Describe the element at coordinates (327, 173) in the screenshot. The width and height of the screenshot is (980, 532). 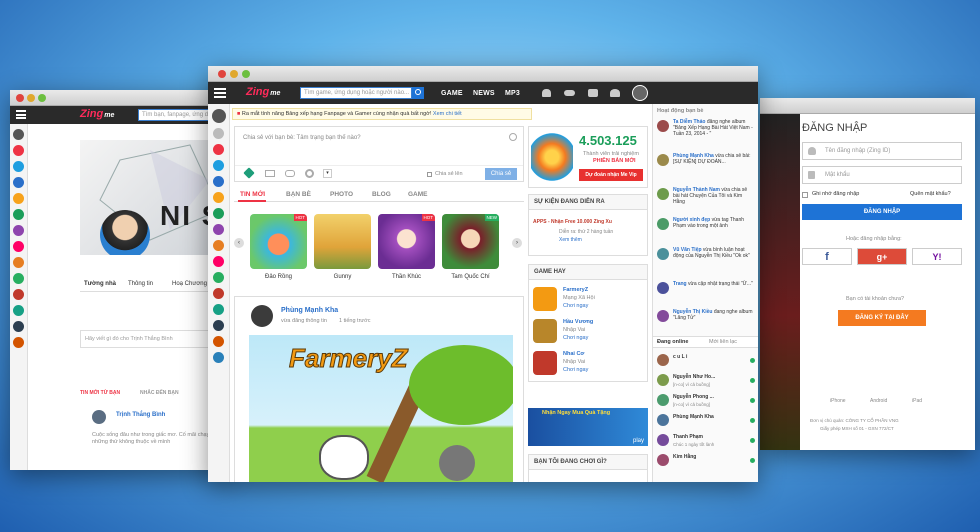
I see `dropdown-icon: ▾` at that location.